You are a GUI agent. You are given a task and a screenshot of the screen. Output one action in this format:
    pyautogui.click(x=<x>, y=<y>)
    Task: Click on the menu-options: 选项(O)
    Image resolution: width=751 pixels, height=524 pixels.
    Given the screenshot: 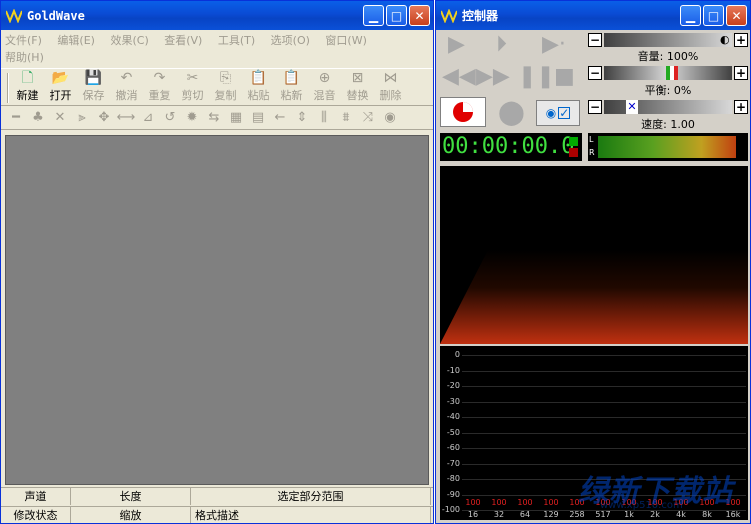 What is the action you would take?
    pyautogui.click(x=290, y=40)
    